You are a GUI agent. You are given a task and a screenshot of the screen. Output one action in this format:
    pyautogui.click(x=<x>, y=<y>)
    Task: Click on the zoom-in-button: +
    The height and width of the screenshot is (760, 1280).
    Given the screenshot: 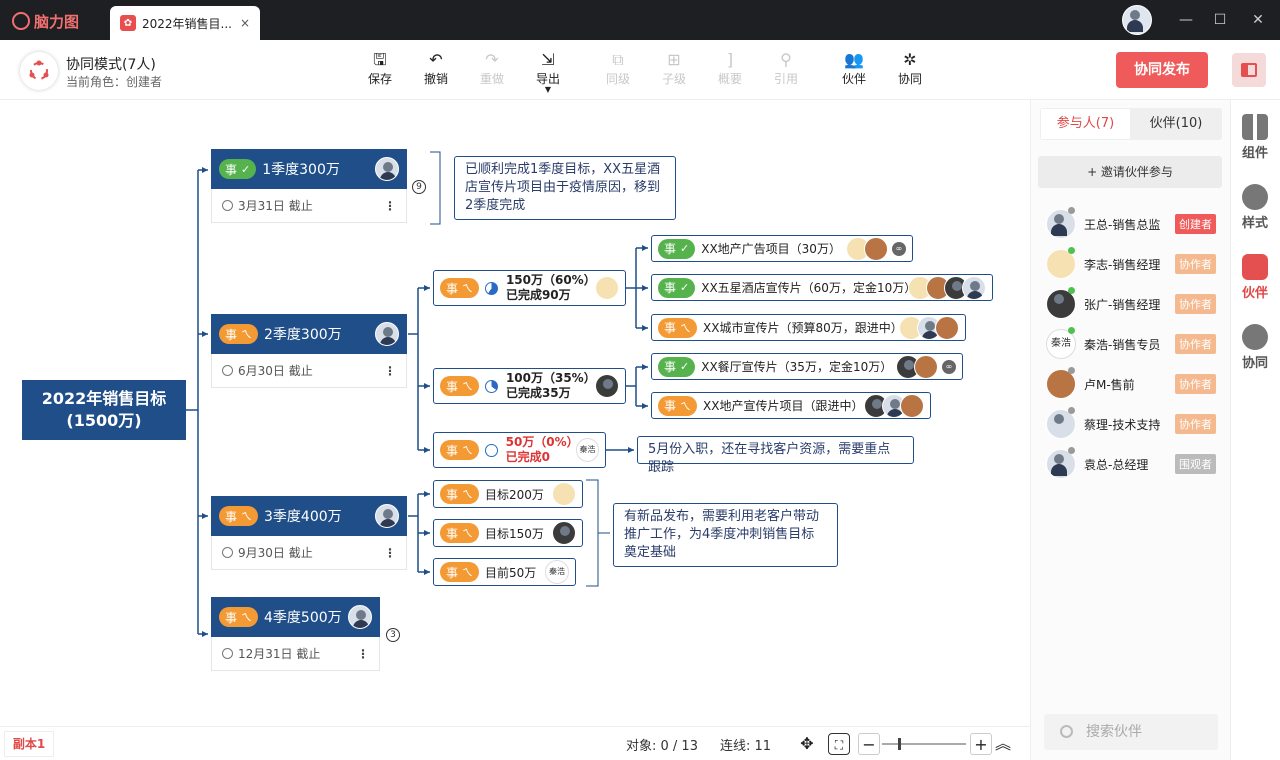 What is the action you would take?
    pyautogui.click(x=981, y=744)
    